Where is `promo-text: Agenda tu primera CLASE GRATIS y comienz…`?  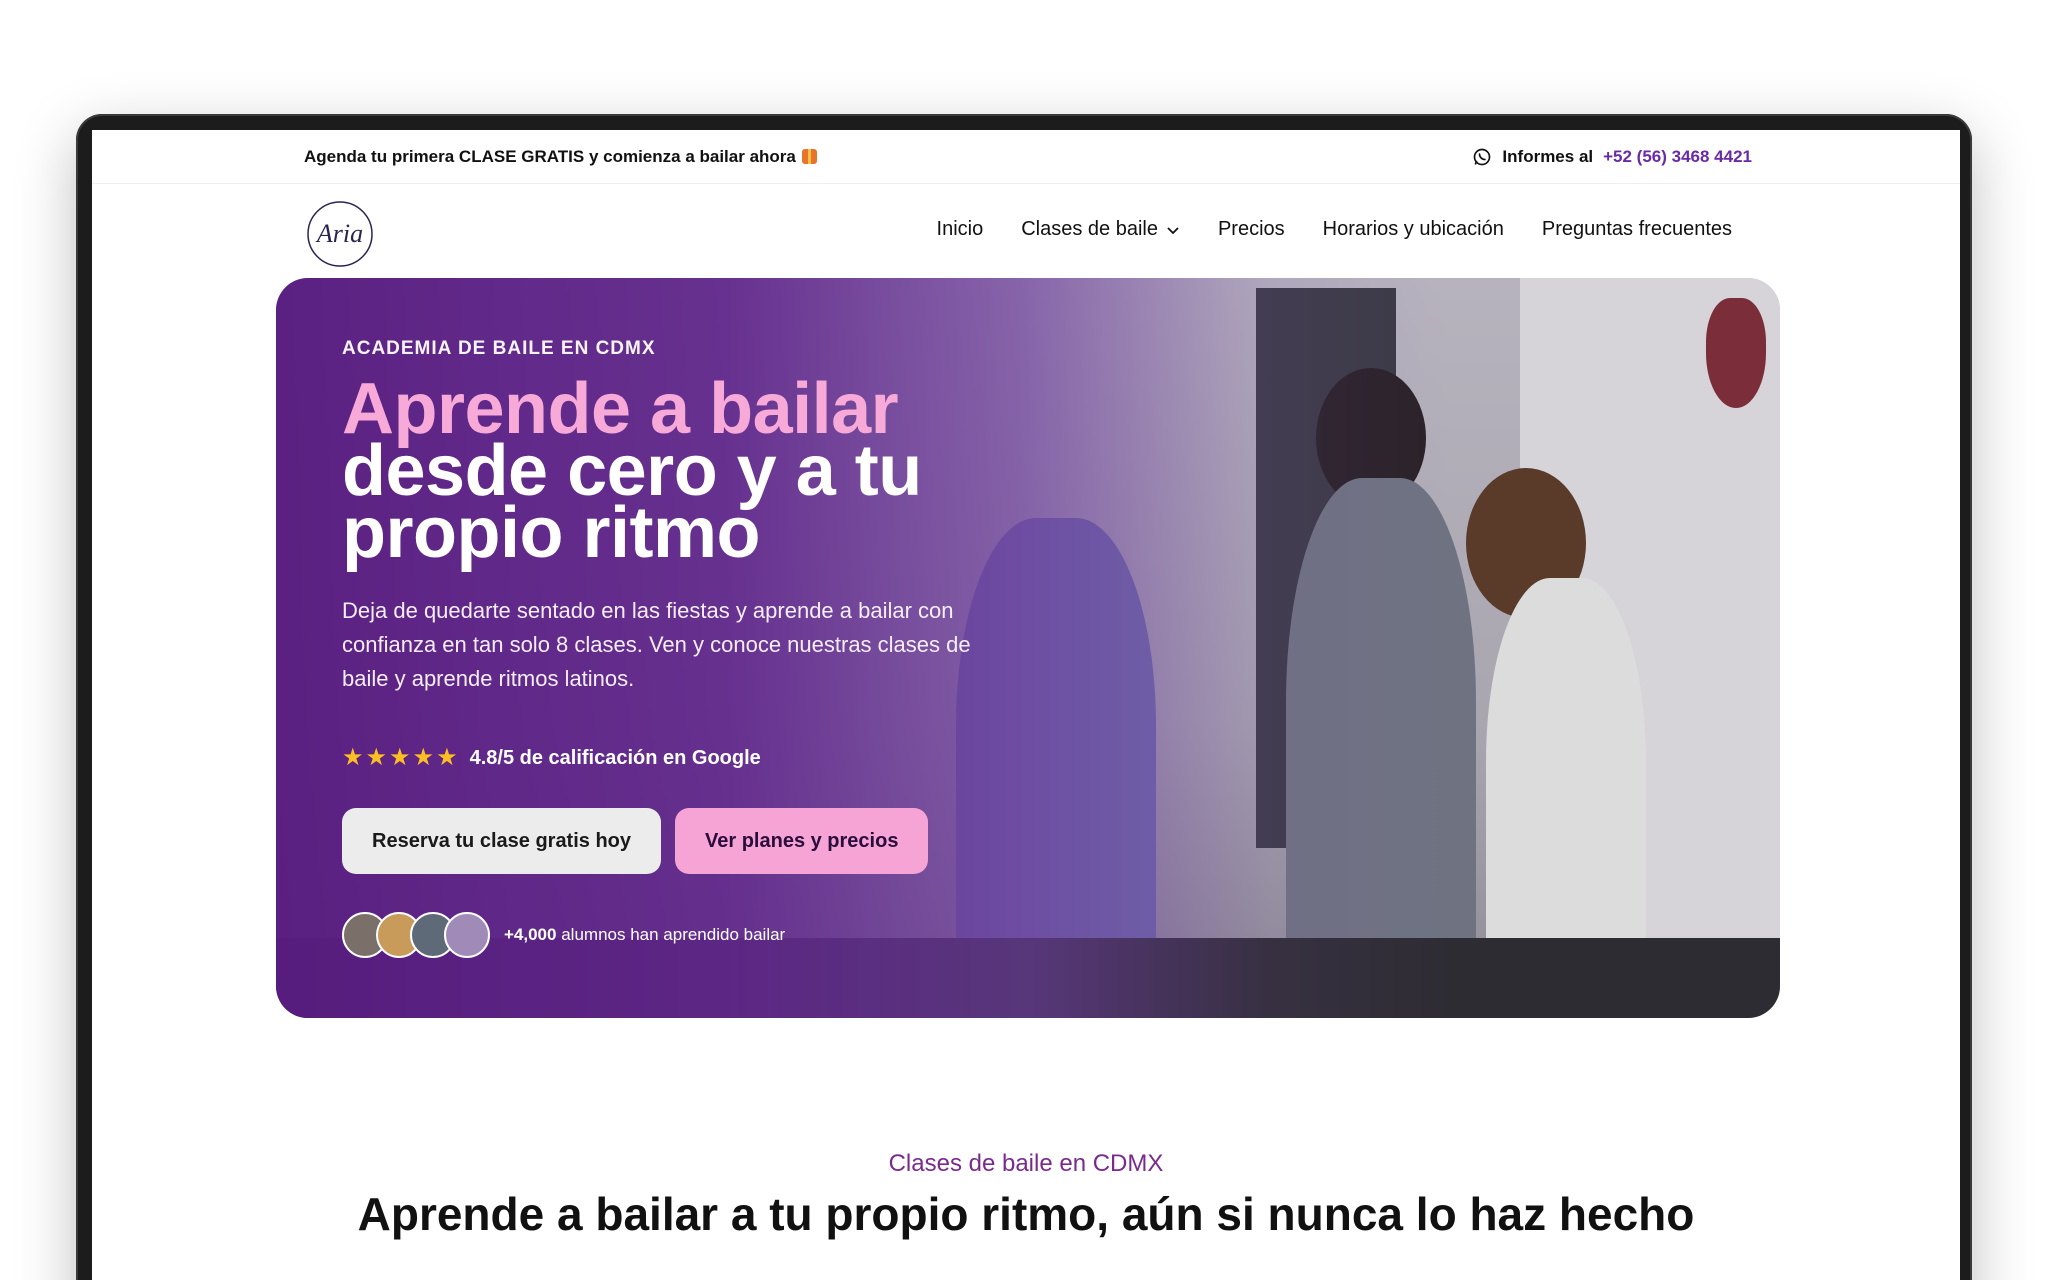 promo-text: Agenda tu primera CLASE GRATIS y comienz… is located at coordinates (550, 156).